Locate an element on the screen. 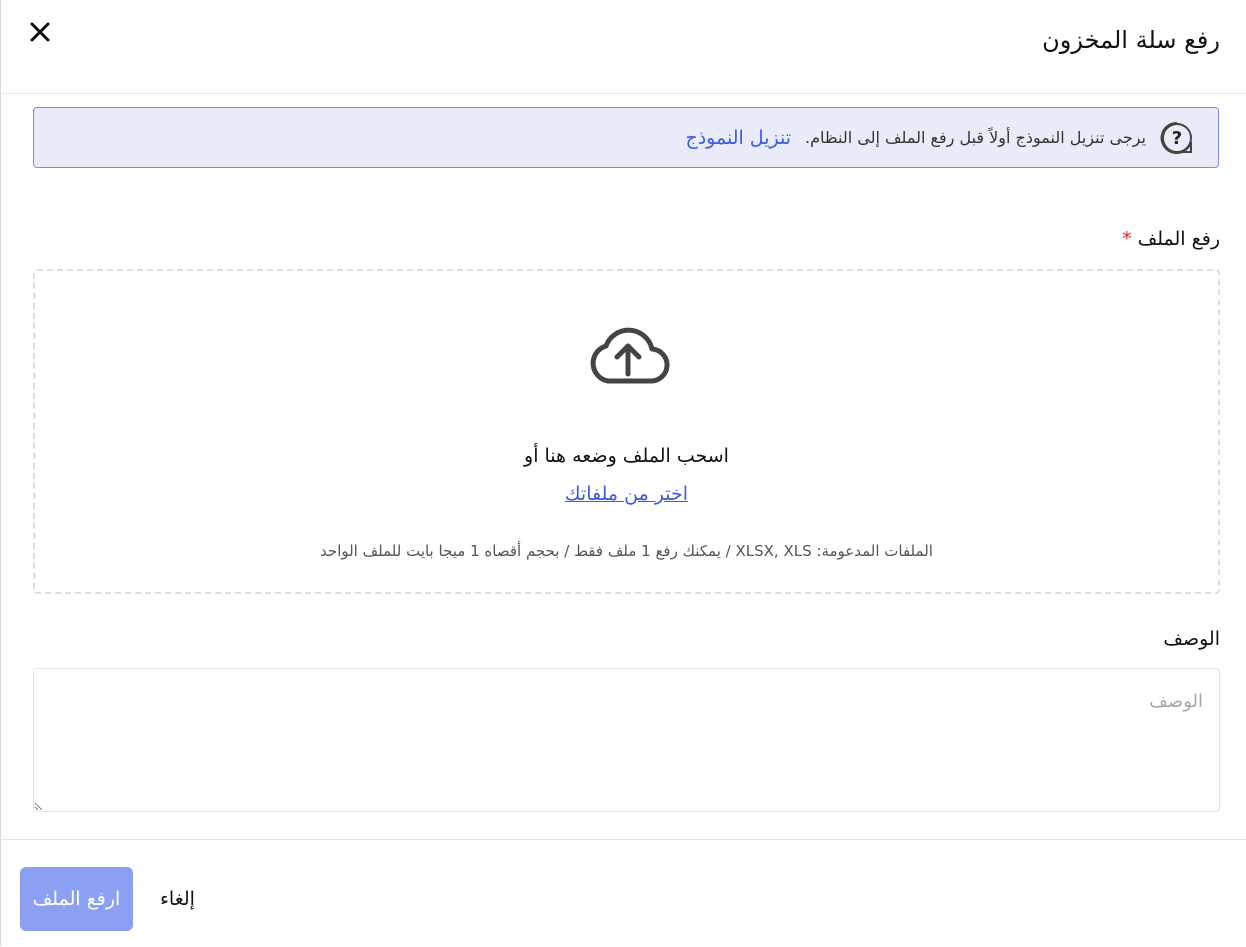 The width and height of the screenshot is (1246, 947). upload-label-text: رفع الملف is located at coordinates (1178, 239).